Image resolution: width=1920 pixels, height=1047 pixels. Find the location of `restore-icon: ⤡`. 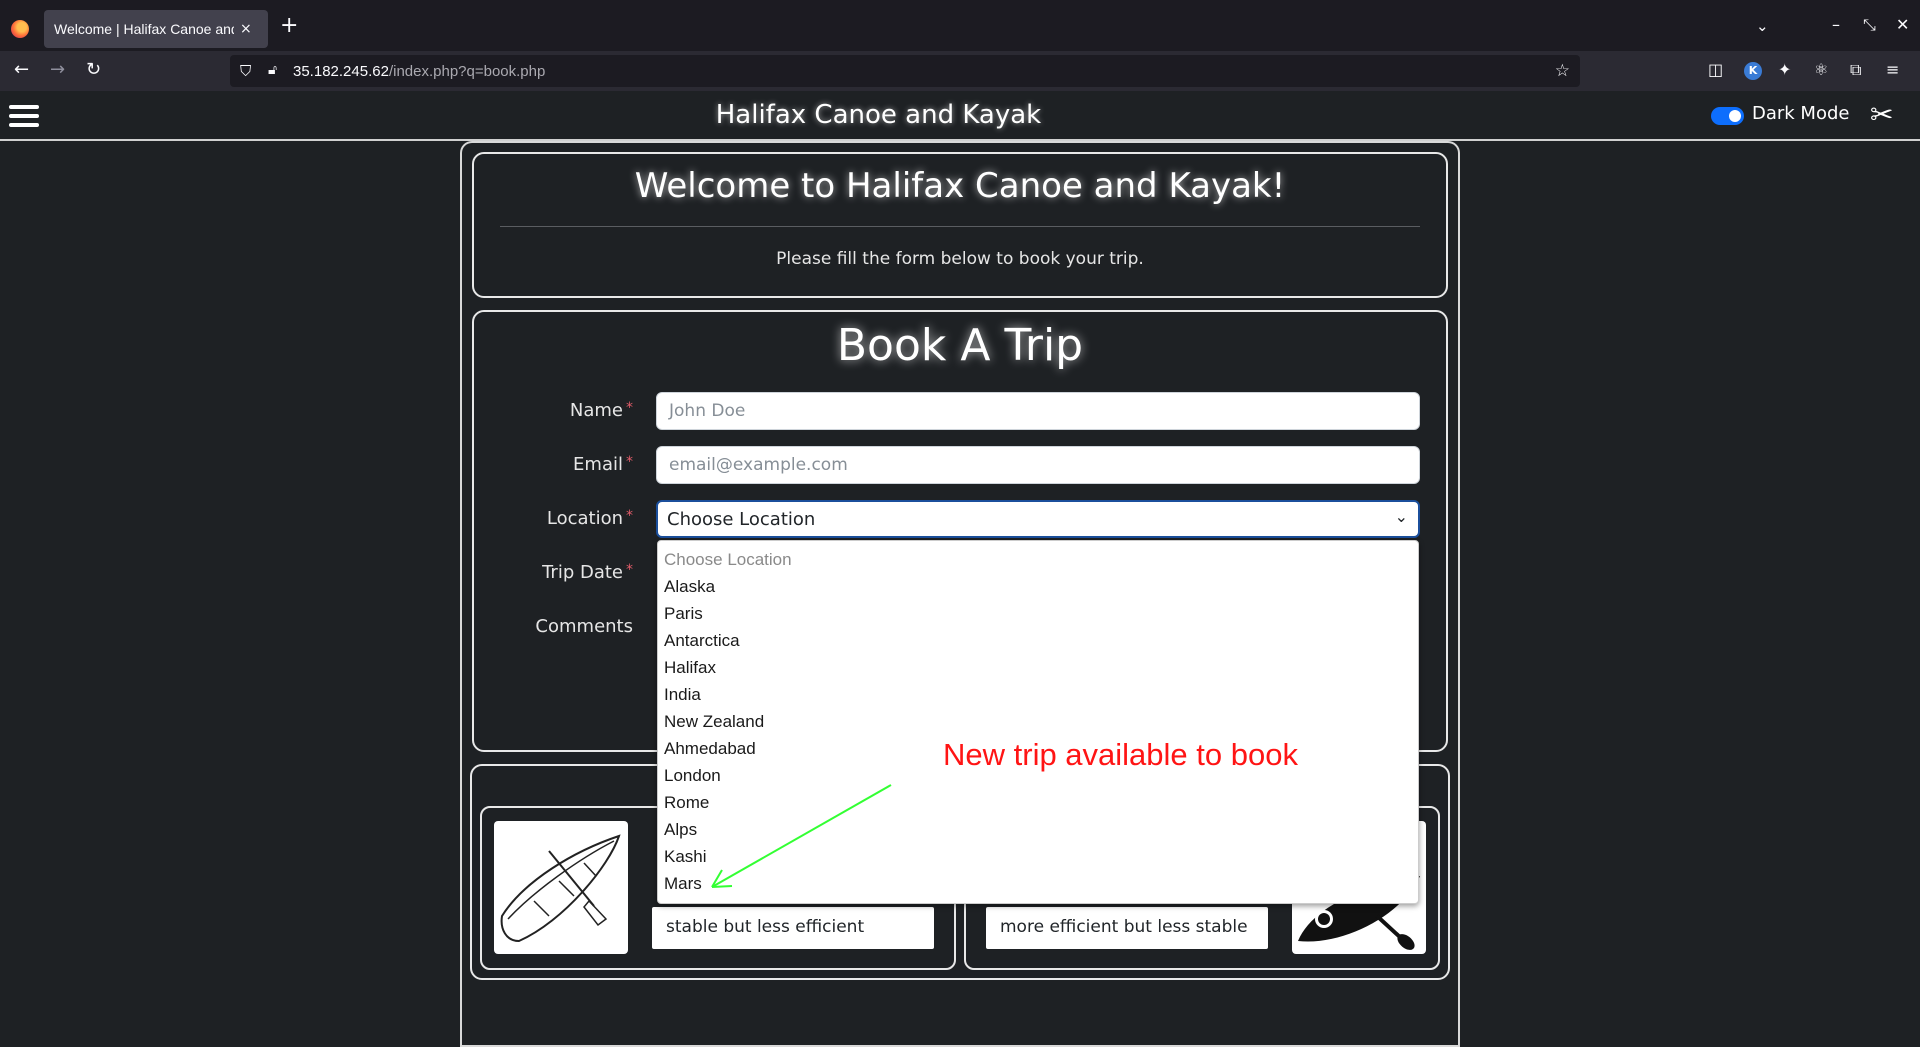

restore-icon: ⤡ is located at coordinates (1869, 25).